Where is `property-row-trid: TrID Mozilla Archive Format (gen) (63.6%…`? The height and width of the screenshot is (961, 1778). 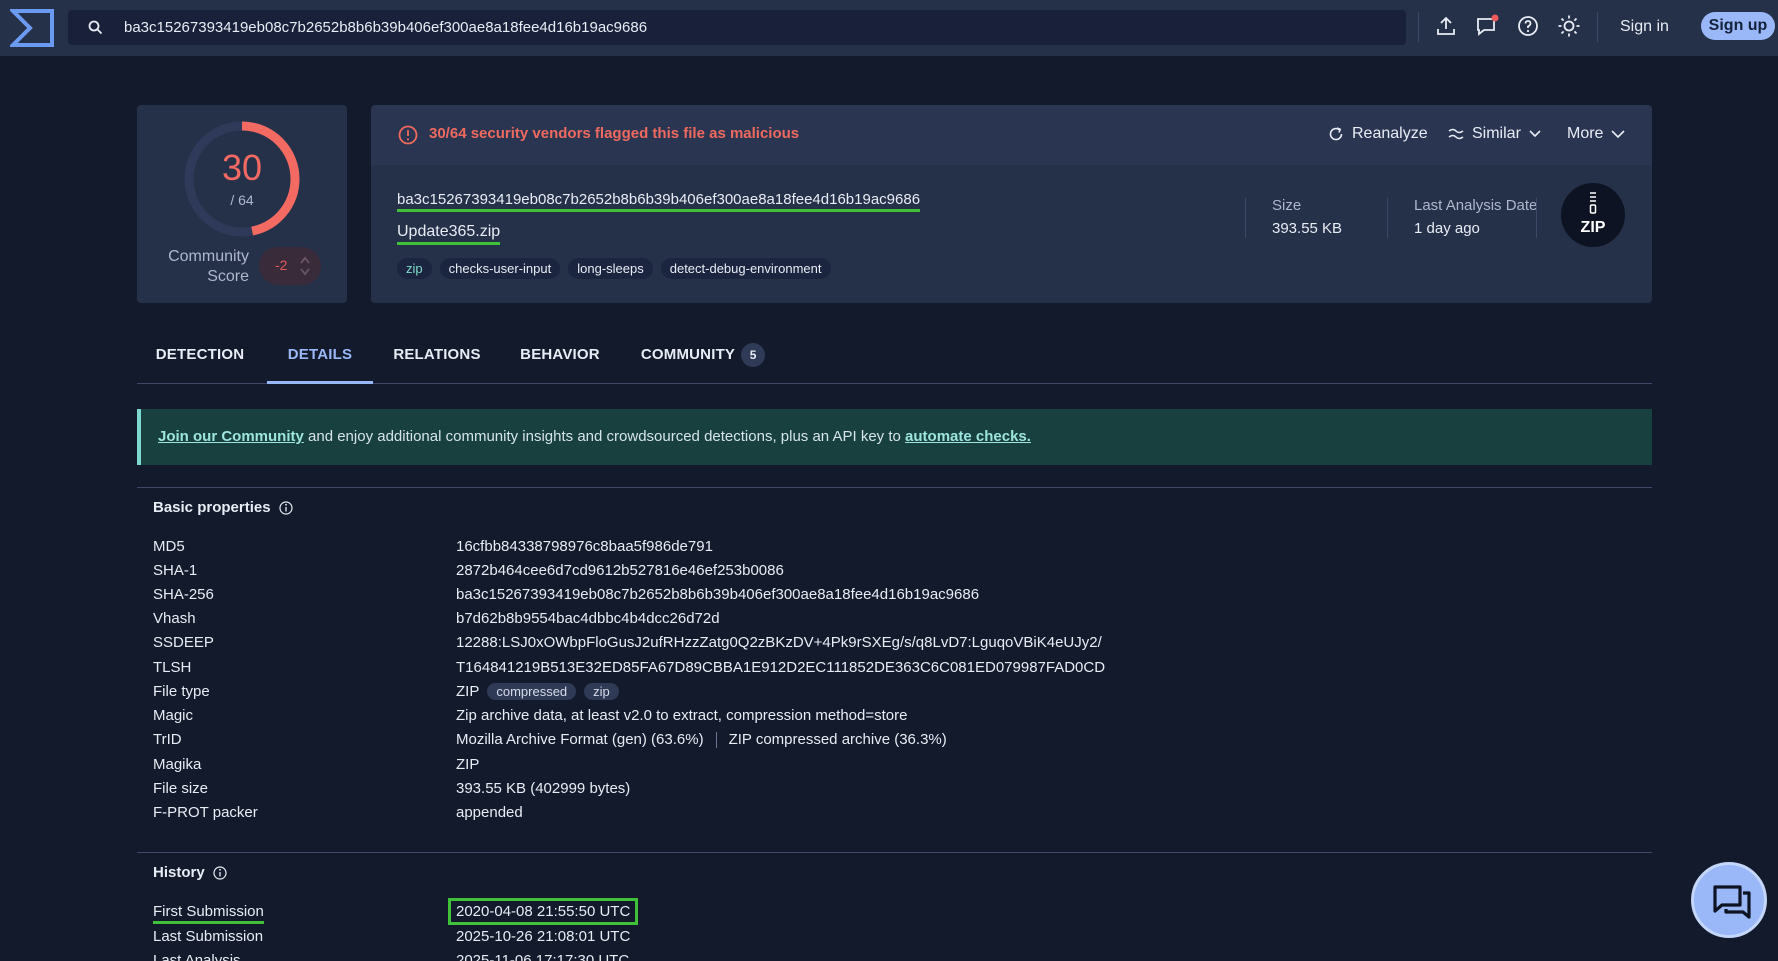
property-row-trid: TrID Mozilla Archive Format (gen) (63.6%… is located at coordinates (550, 740).